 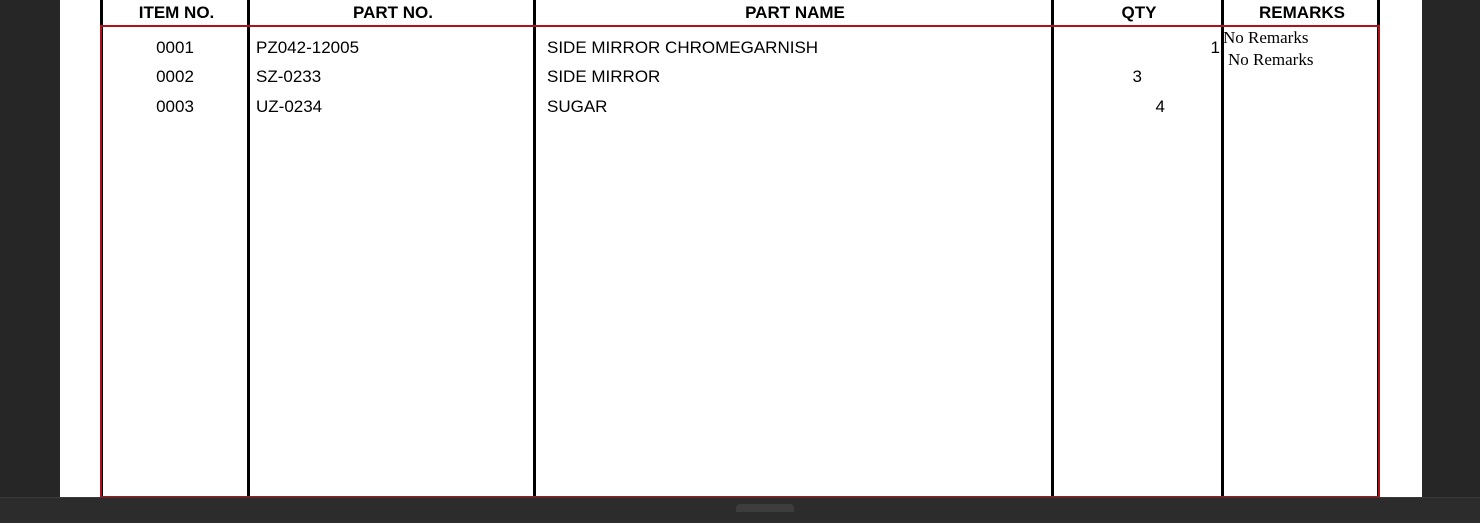 What do you see at coordinates (1160, 106) in the screenshot?
I see `table-cell-qty: 4` at bounding box center [1160, 106].